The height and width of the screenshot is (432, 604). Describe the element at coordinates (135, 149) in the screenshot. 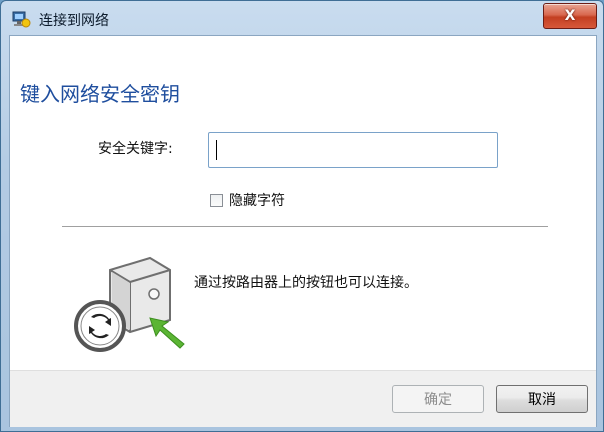

I see `security-key-label: 安全关键字:` at that location.